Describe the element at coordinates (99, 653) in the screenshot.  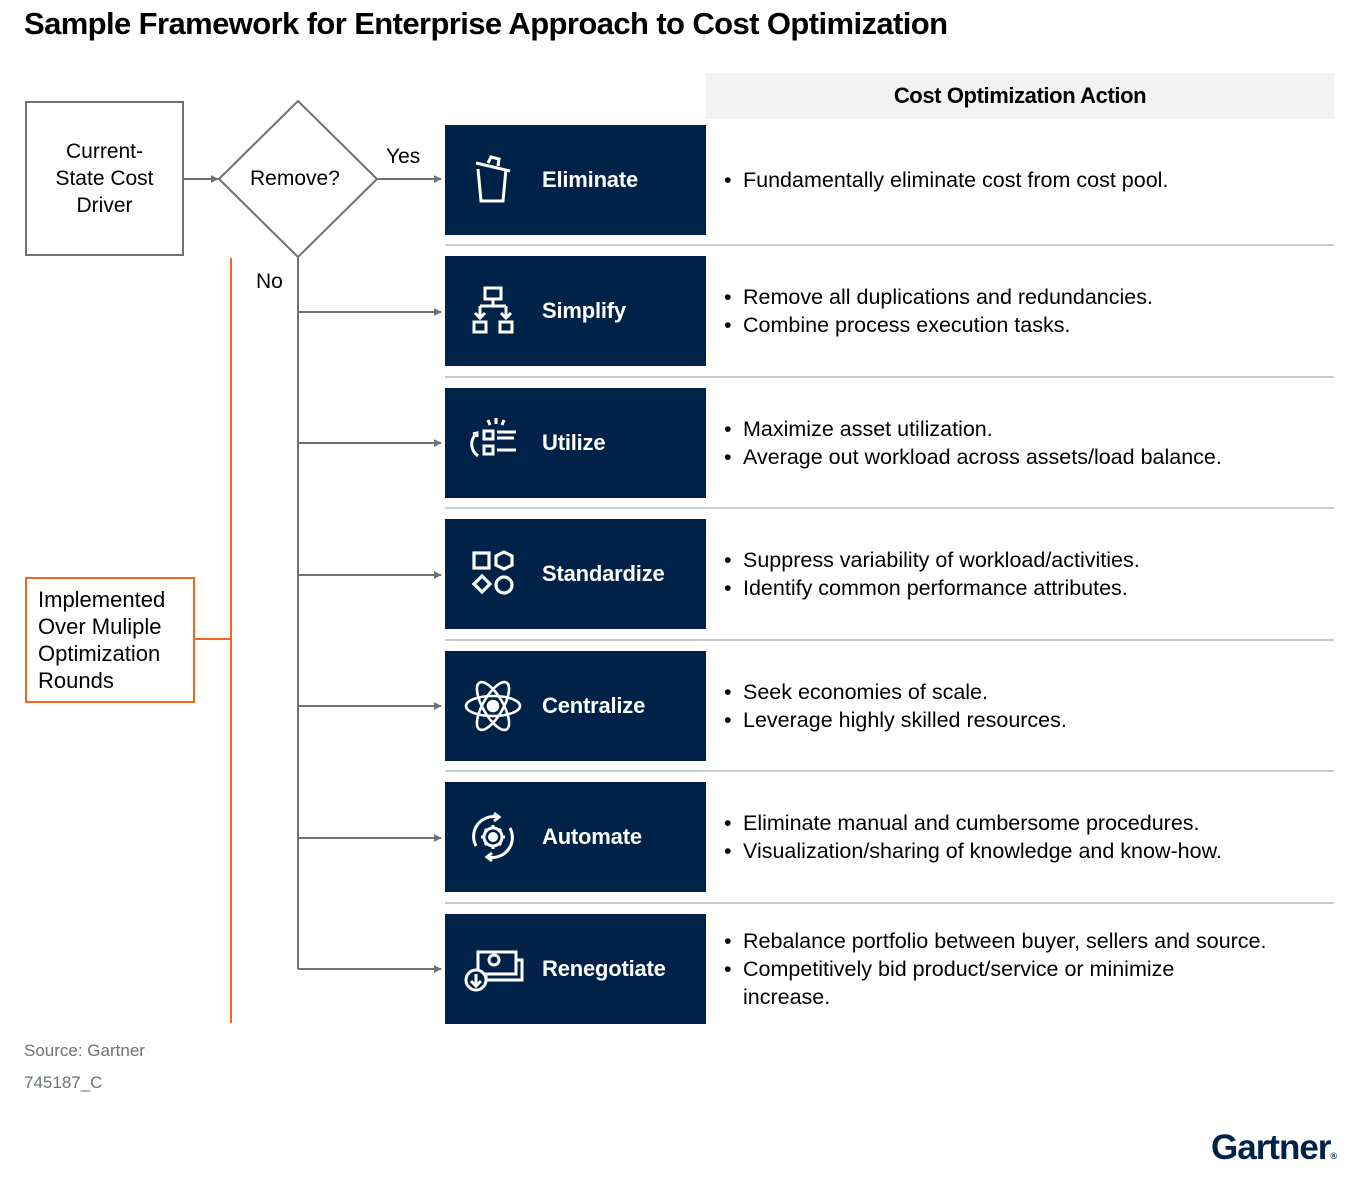
I see `rounds-line: Optimization` at that location.